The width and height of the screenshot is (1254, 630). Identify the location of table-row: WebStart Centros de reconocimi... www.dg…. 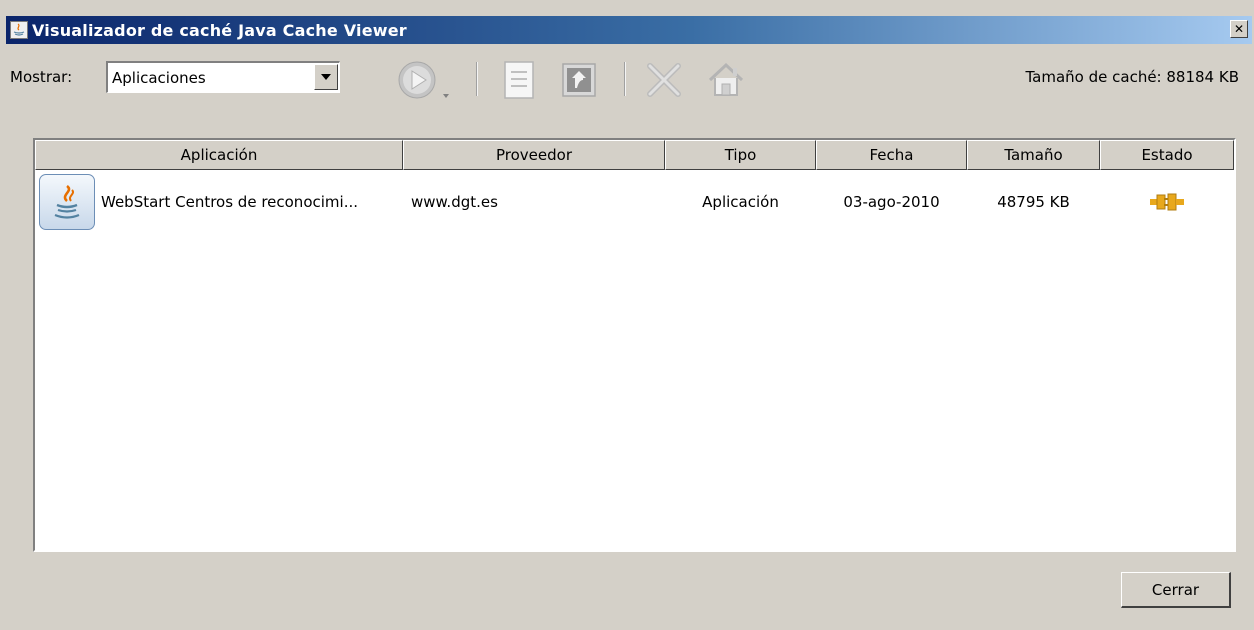
(634, 202).